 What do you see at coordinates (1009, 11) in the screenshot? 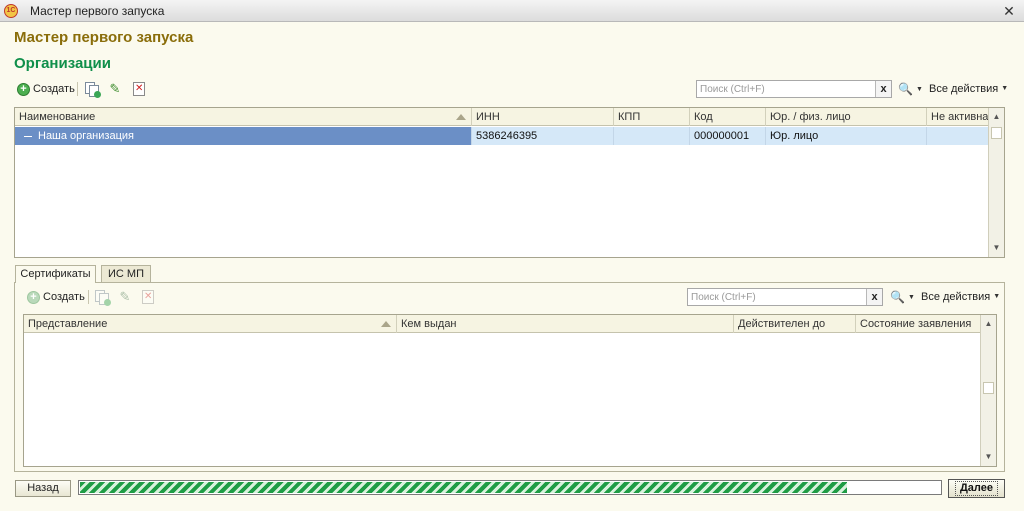
I see `close-icon: ✕` at bounding box center [1009, 11].